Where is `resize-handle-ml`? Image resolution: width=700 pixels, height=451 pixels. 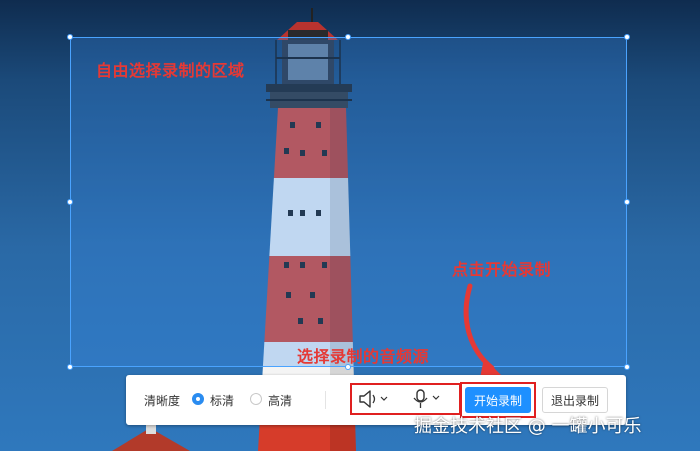 resize-handle-ml is located at coordinates (70, 202).